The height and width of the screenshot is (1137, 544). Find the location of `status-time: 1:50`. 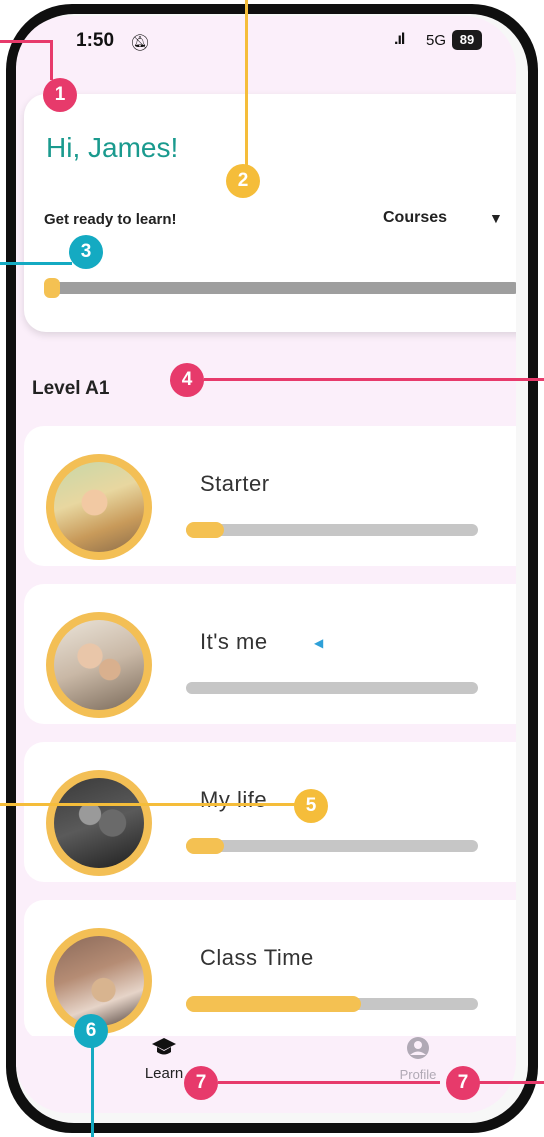

status-time: 1:50 is located at coordinates (95, 40).